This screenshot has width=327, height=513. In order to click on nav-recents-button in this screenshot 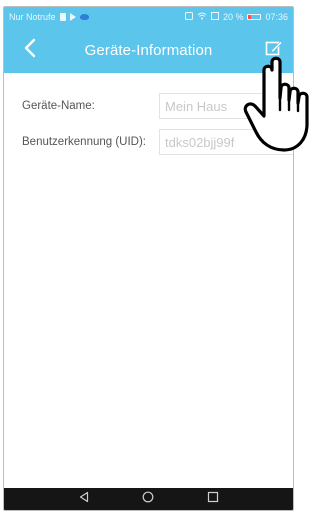, I will do `click(213, 499)`.